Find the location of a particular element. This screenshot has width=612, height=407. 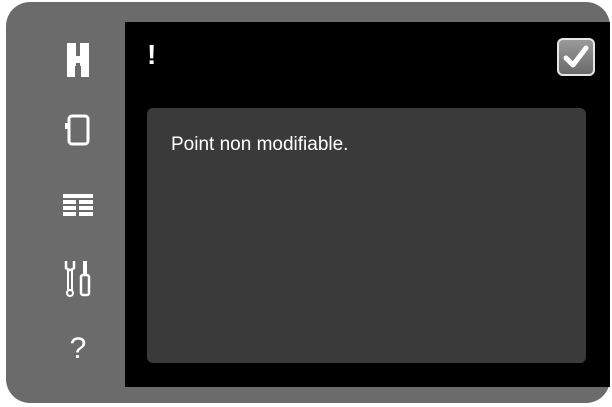

sidebar-item-presser-foot is located at coordinates (78, 60).